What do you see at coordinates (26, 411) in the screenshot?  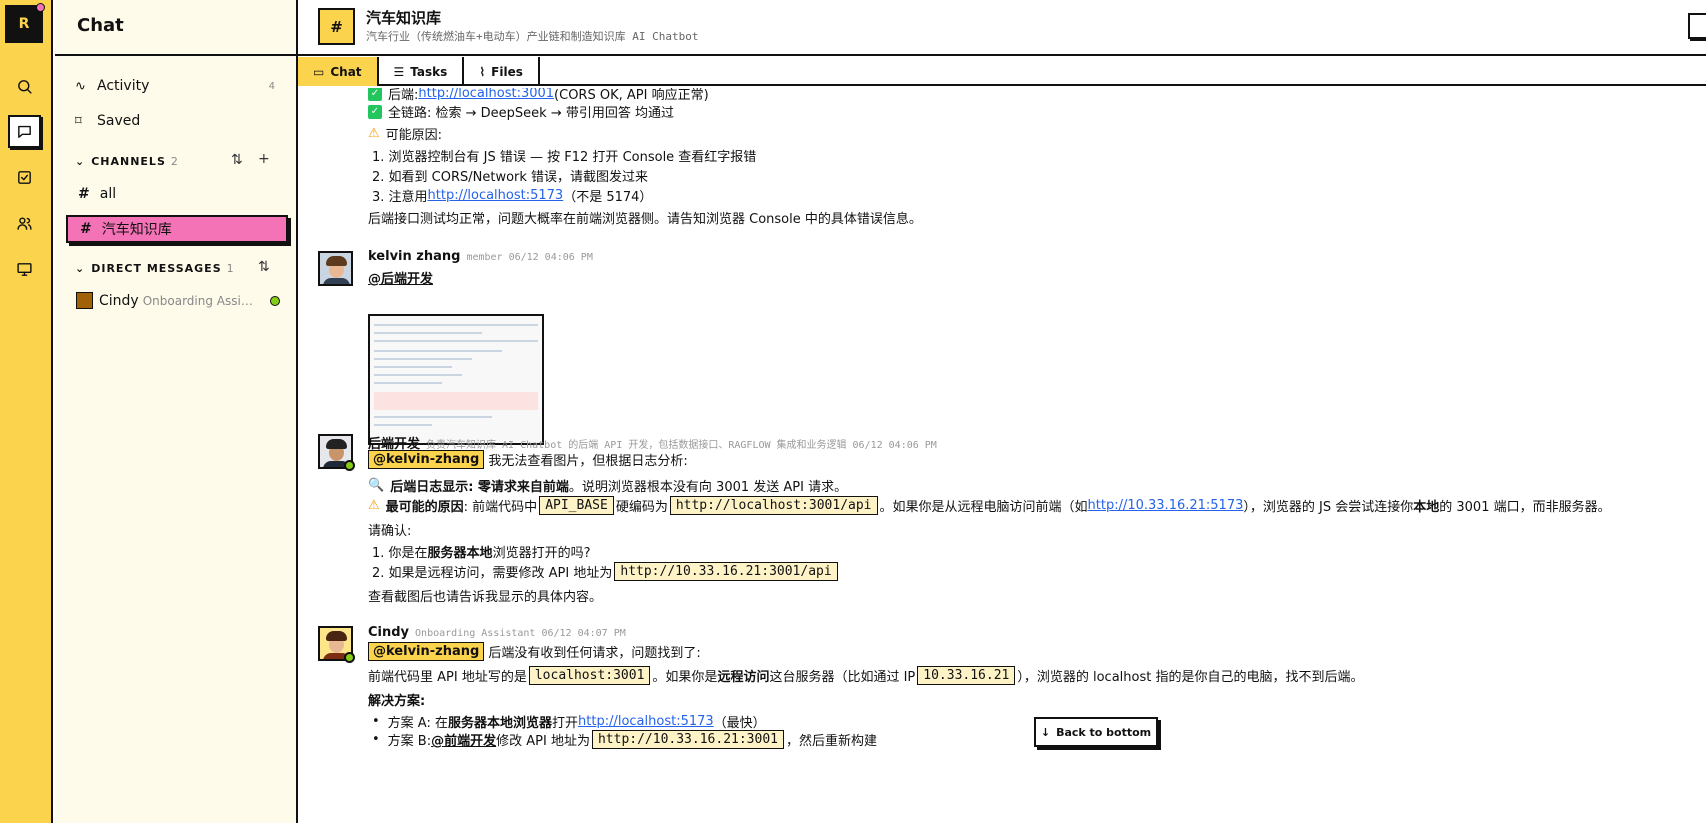 I see `app-rail: R` at bounding box center [26, 411].